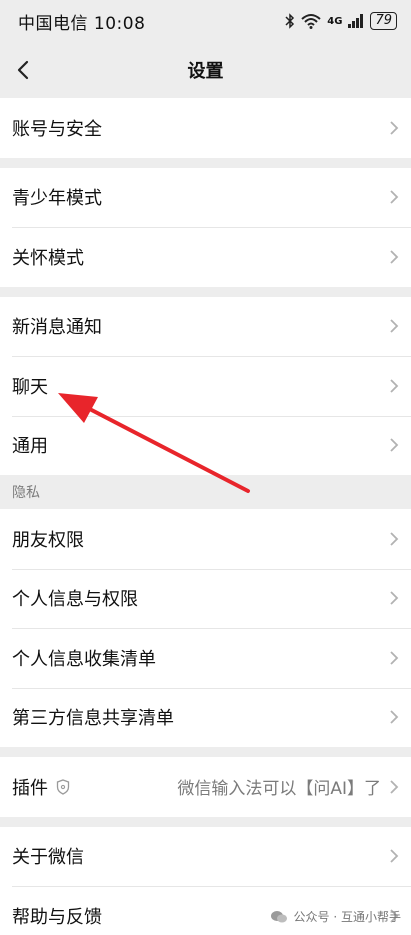  Describe the element at coordinates (205, 326) in the screenshot. I see `row-new-message-notification: 新消息通知` at that location.